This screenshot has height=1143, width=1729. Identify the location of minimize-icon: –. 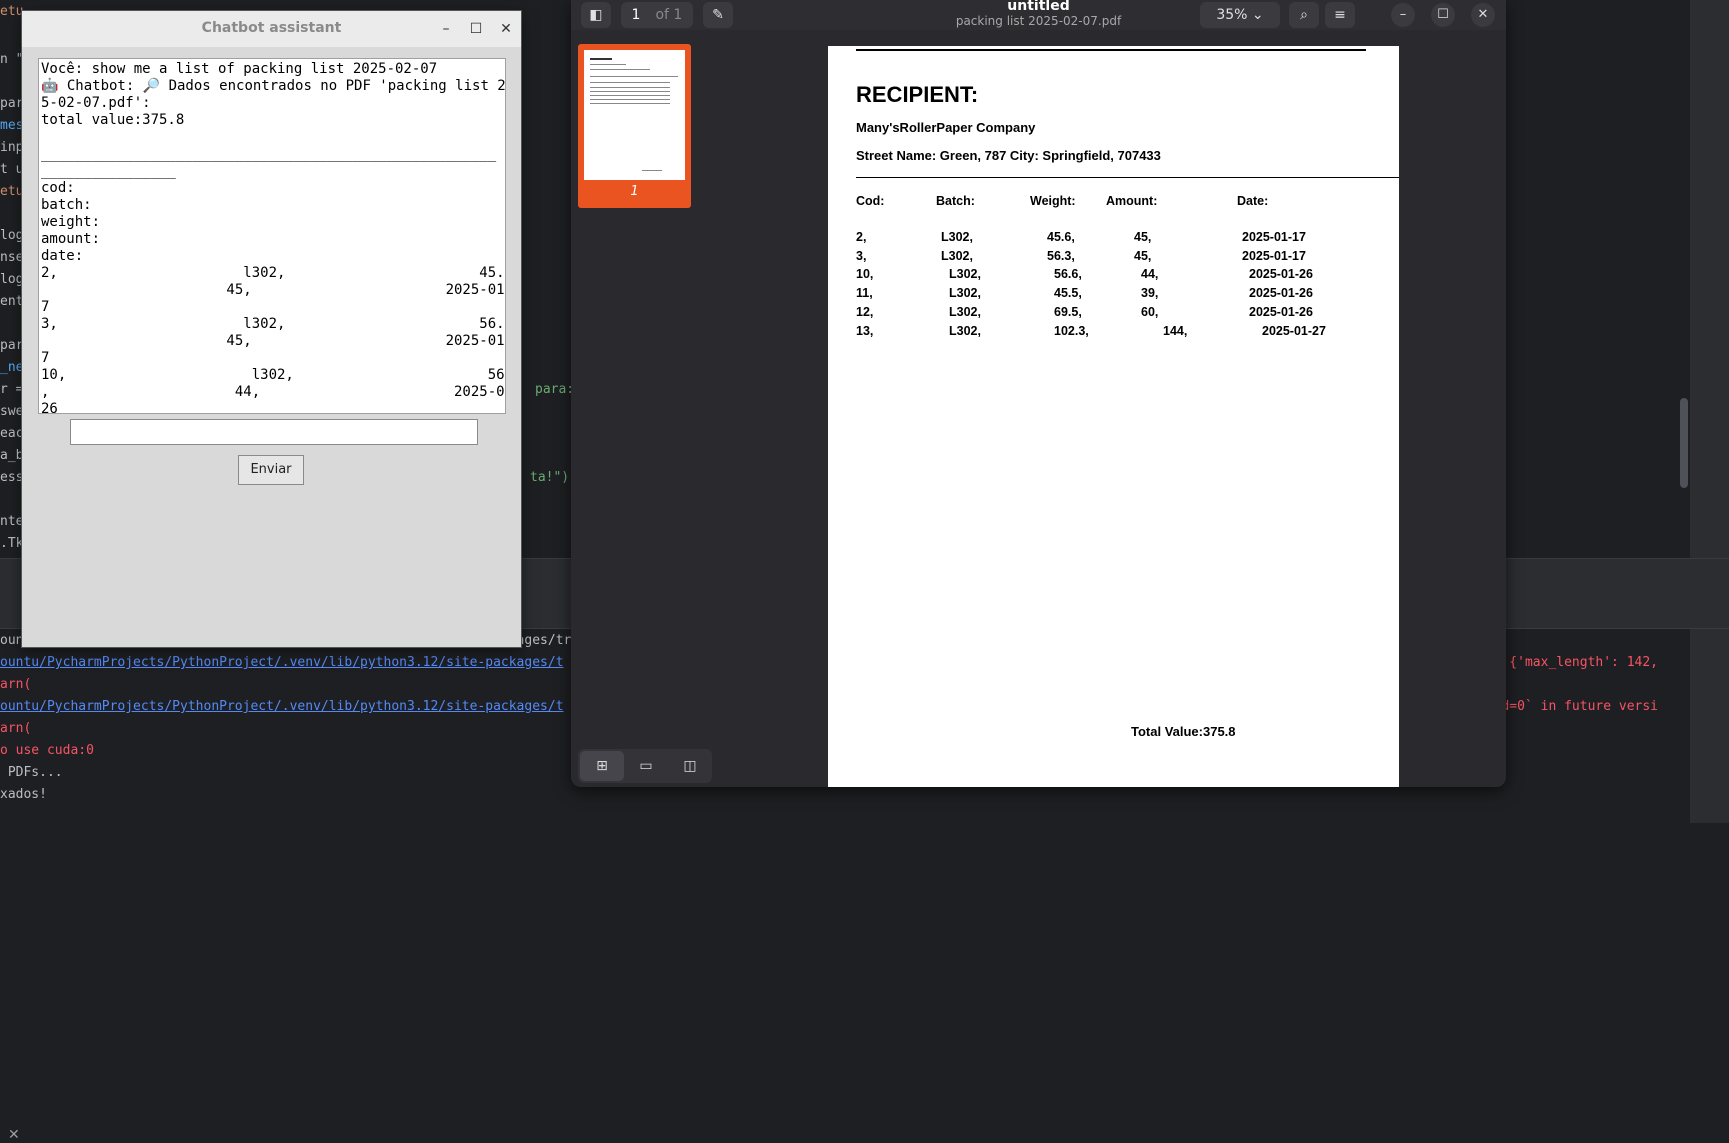
(1403, 15).